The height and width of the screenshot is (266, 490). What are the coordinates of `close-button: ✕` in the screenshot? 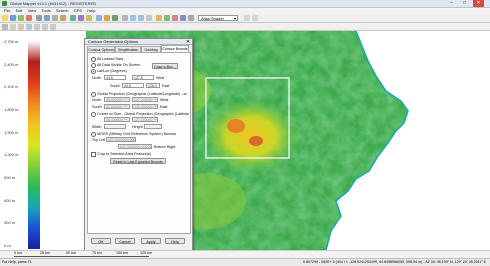 It's located at (478, 3).